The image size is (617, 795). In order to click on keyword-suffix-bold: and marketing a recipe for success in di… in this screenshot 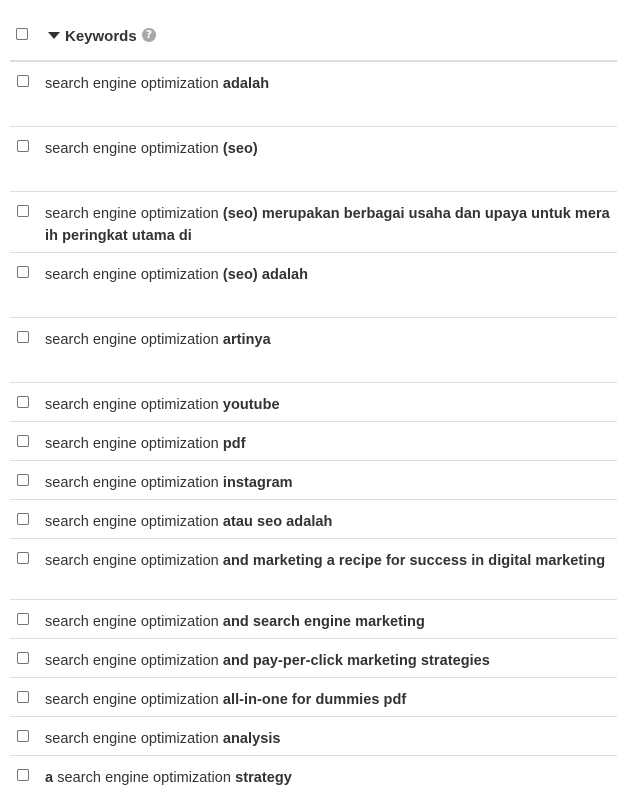, I will do `click(414, 561)`.